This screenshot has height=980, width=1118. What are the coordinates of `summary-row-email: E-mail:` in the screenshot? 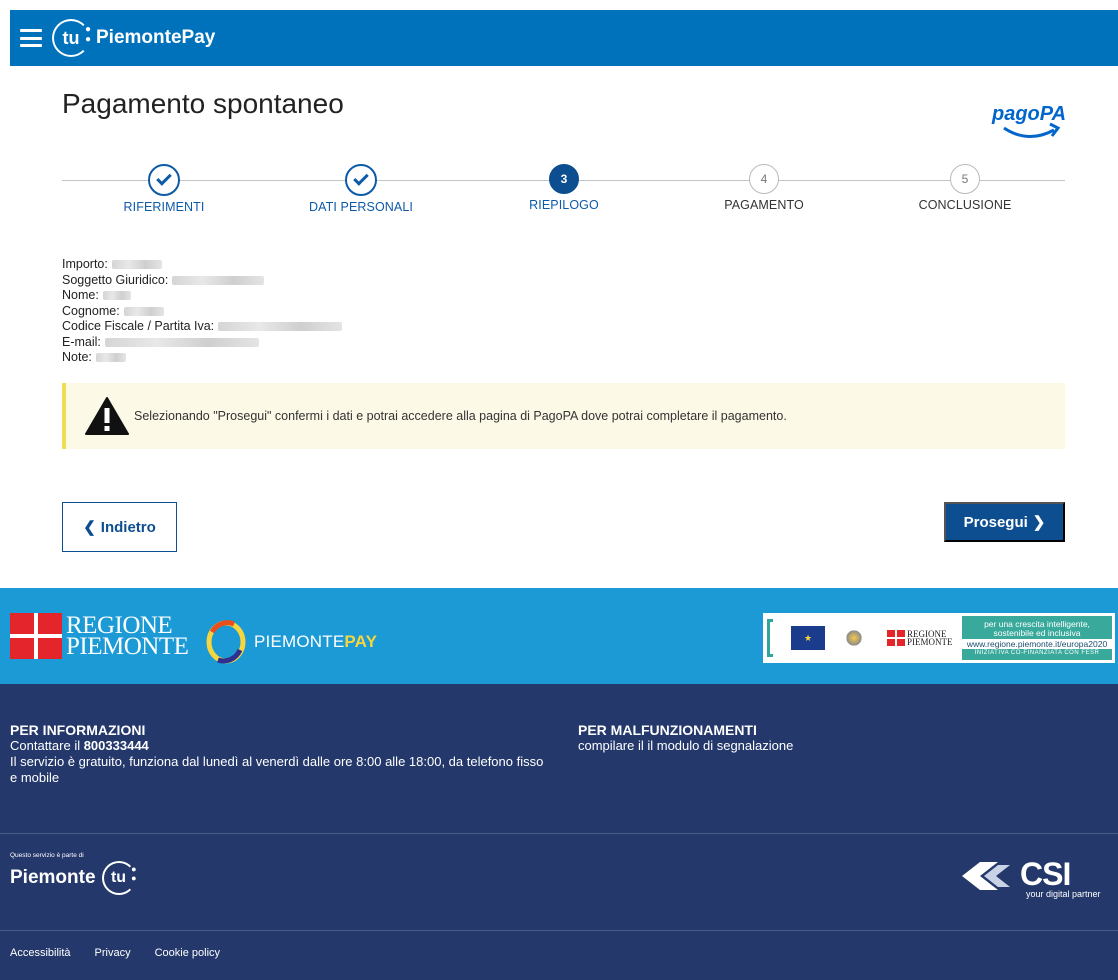 It's located at (202, 343).